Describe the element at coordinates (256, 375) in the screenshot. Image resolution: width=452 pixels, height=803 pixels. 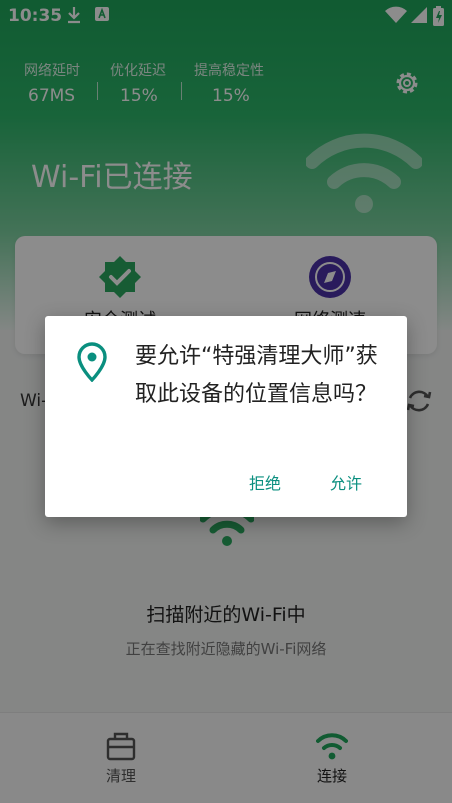
I see `dialog-message: 要允许“特强清理大师”获取此设备的位置信息吗？` at that location.